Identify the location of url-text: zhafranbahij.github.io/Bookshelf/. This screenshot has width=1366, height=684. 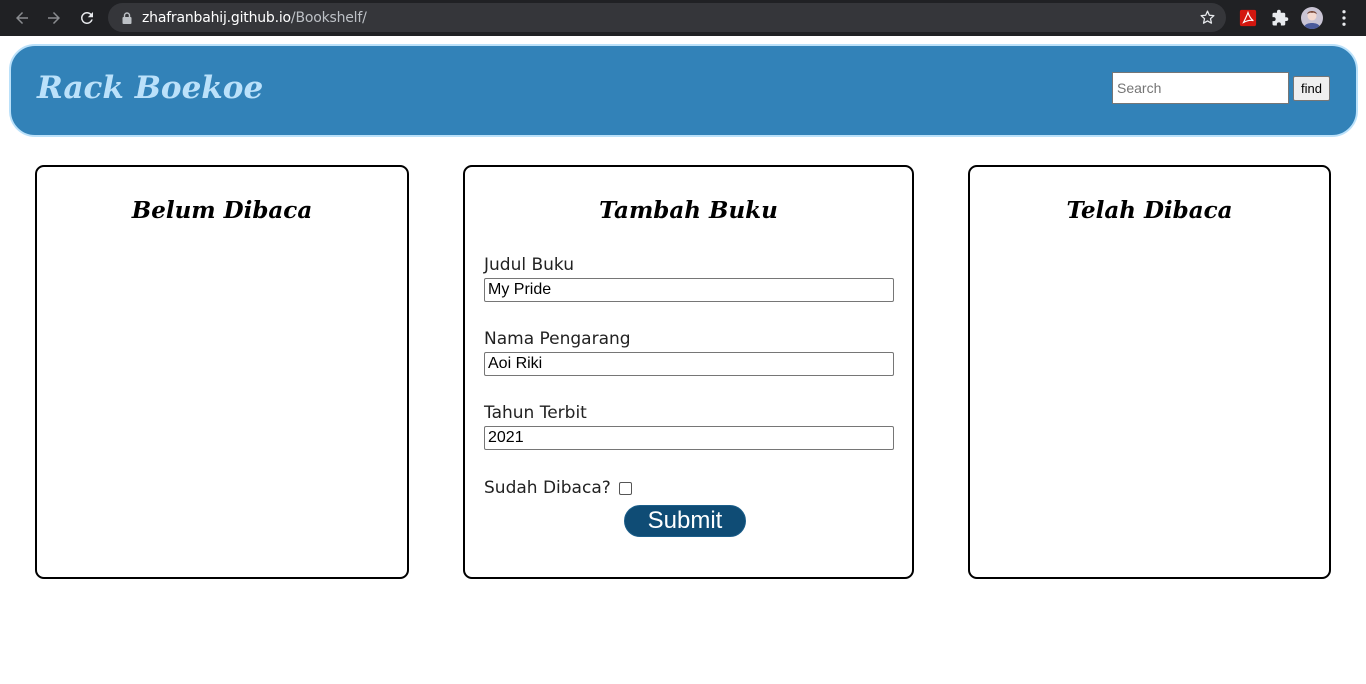
(254, 17).